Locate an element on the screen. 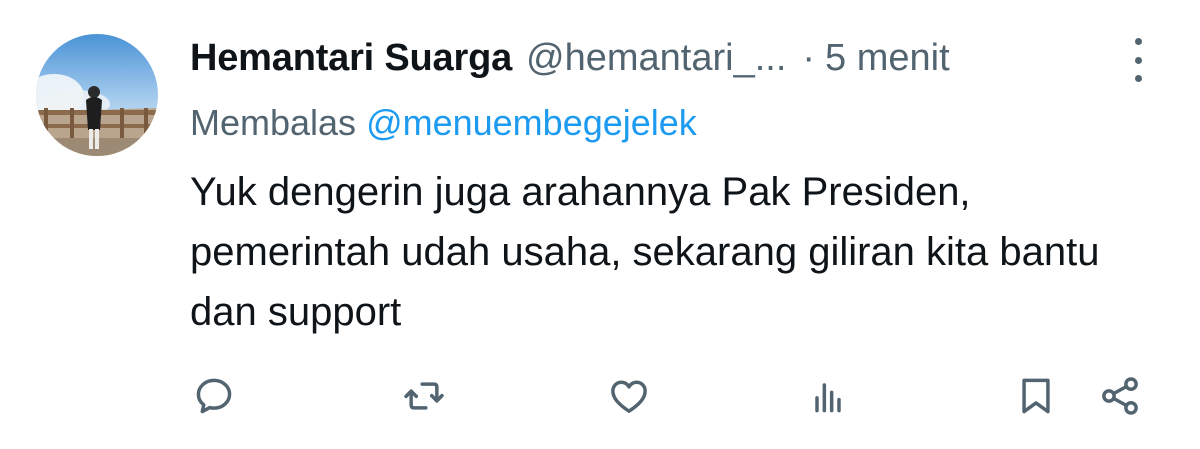  more-vertical-icon is located at coordinates (1138, 60).